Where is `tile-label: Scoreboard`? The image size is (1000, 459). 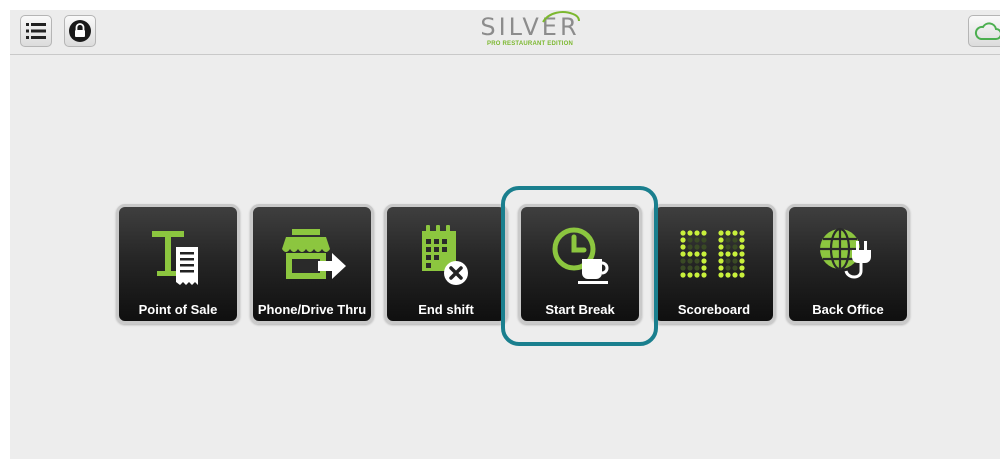 tile-label: Scoreboard is located at coordinates (714, 309).